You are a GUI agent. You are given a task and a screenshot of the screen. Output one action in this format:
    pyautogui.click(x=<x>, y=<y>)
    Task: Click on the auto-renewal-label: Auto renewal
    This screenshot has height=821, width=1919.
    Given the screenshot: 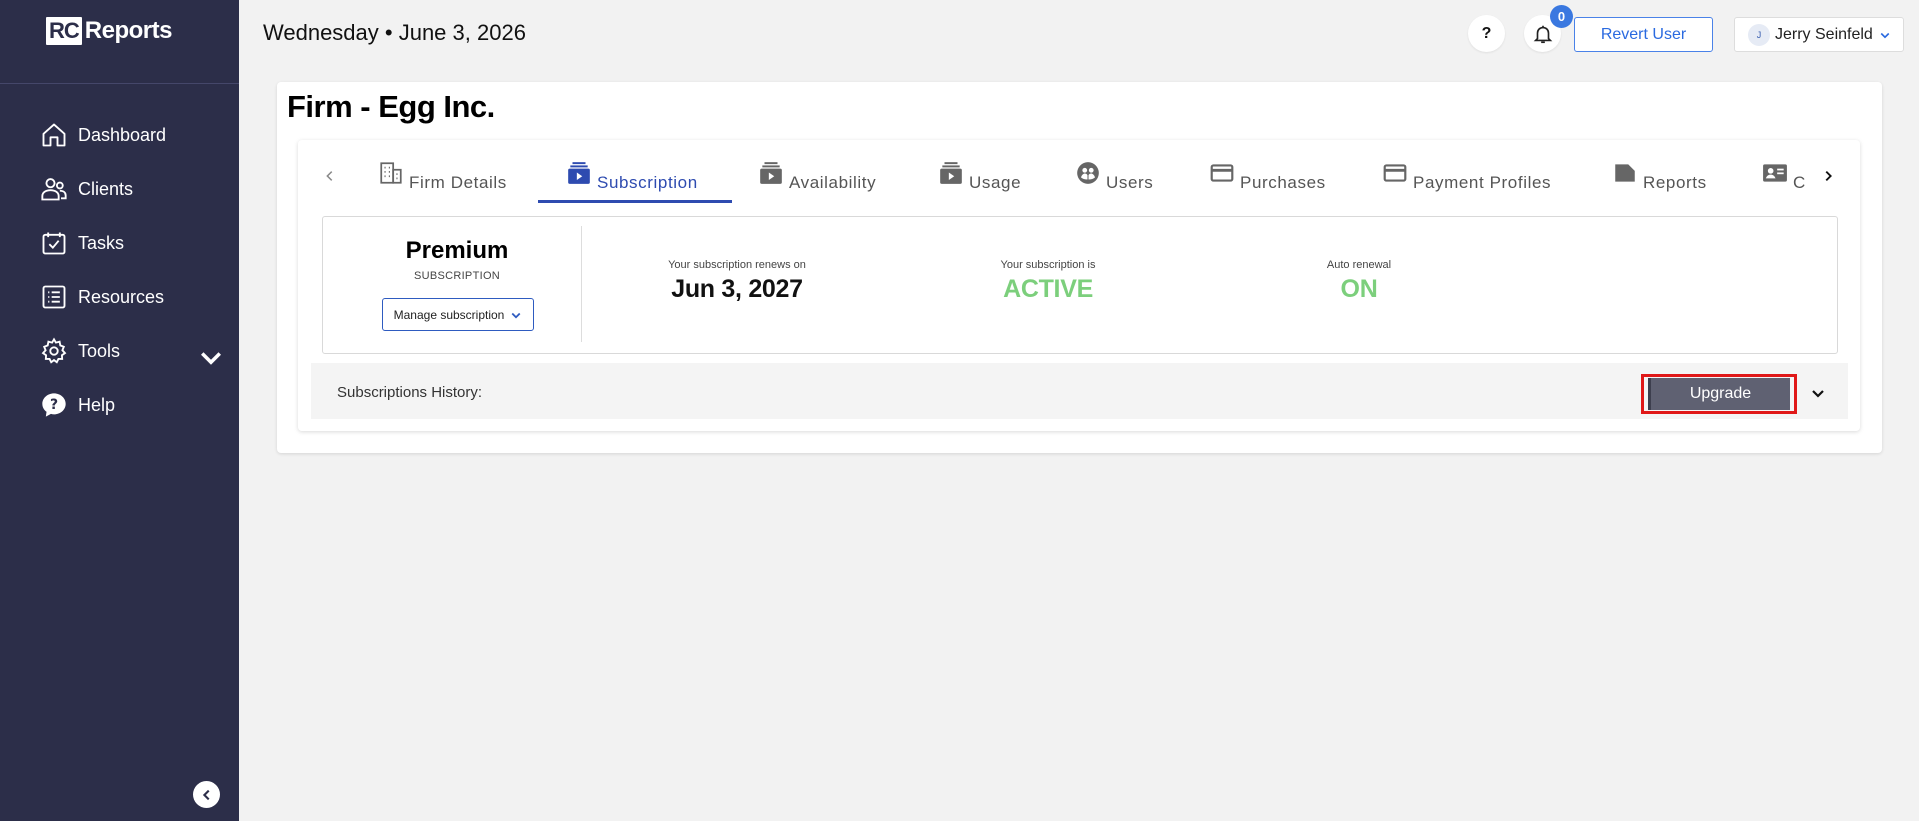 What is the action you would take?
    pyautogui.click(x=1359, y=265)
    